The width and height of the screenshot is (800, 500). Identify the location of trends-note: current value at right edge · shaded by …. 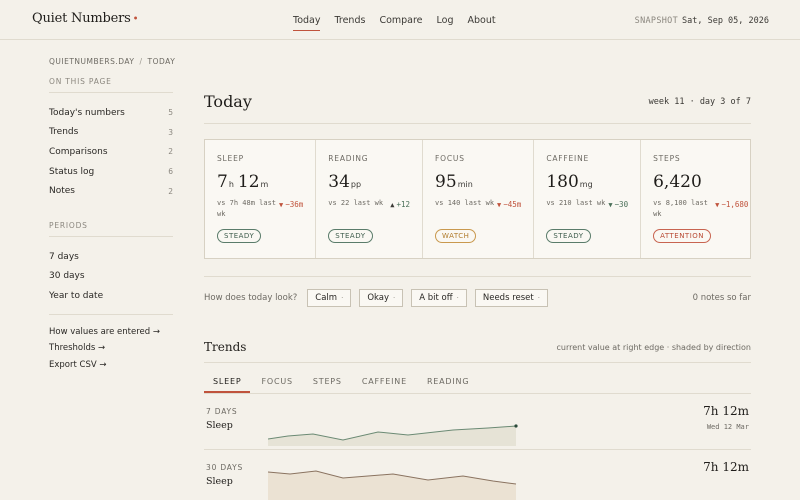
(653, 347).